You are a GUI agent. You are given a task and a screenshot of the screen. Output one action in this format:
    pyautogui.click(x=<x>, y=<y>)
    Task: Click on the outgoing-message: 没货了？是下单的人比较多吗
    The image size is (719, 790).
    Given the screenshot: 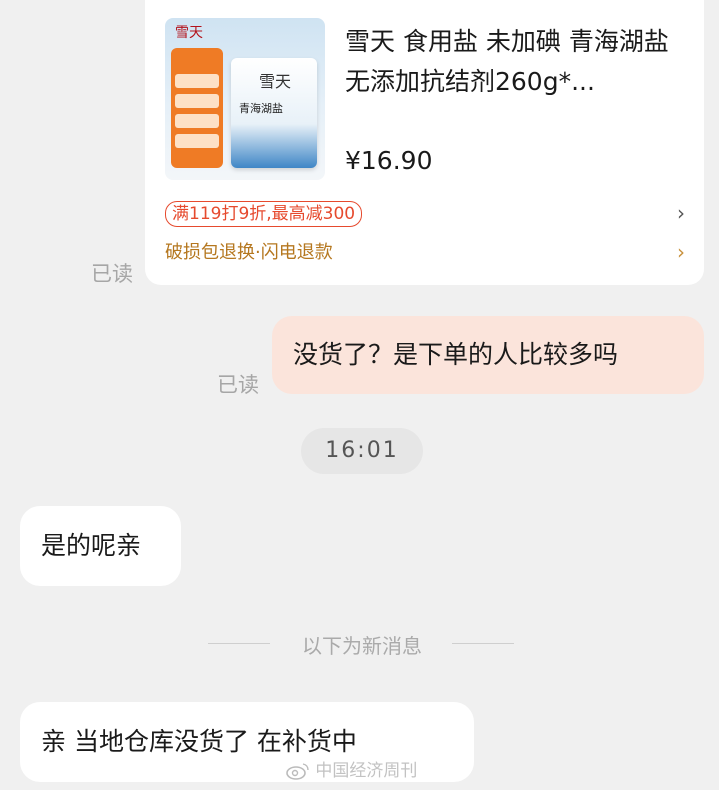 What is the action you would take?
    pyautogui.click(x=488, y=355)
    